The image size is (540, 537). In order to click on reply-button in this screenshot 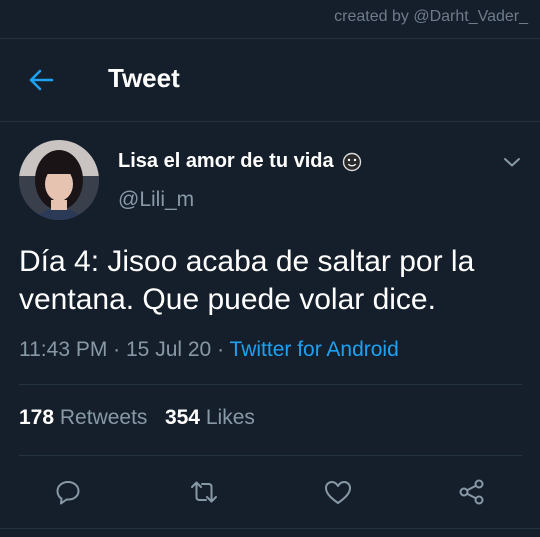, I will do `click(68, 492)`.